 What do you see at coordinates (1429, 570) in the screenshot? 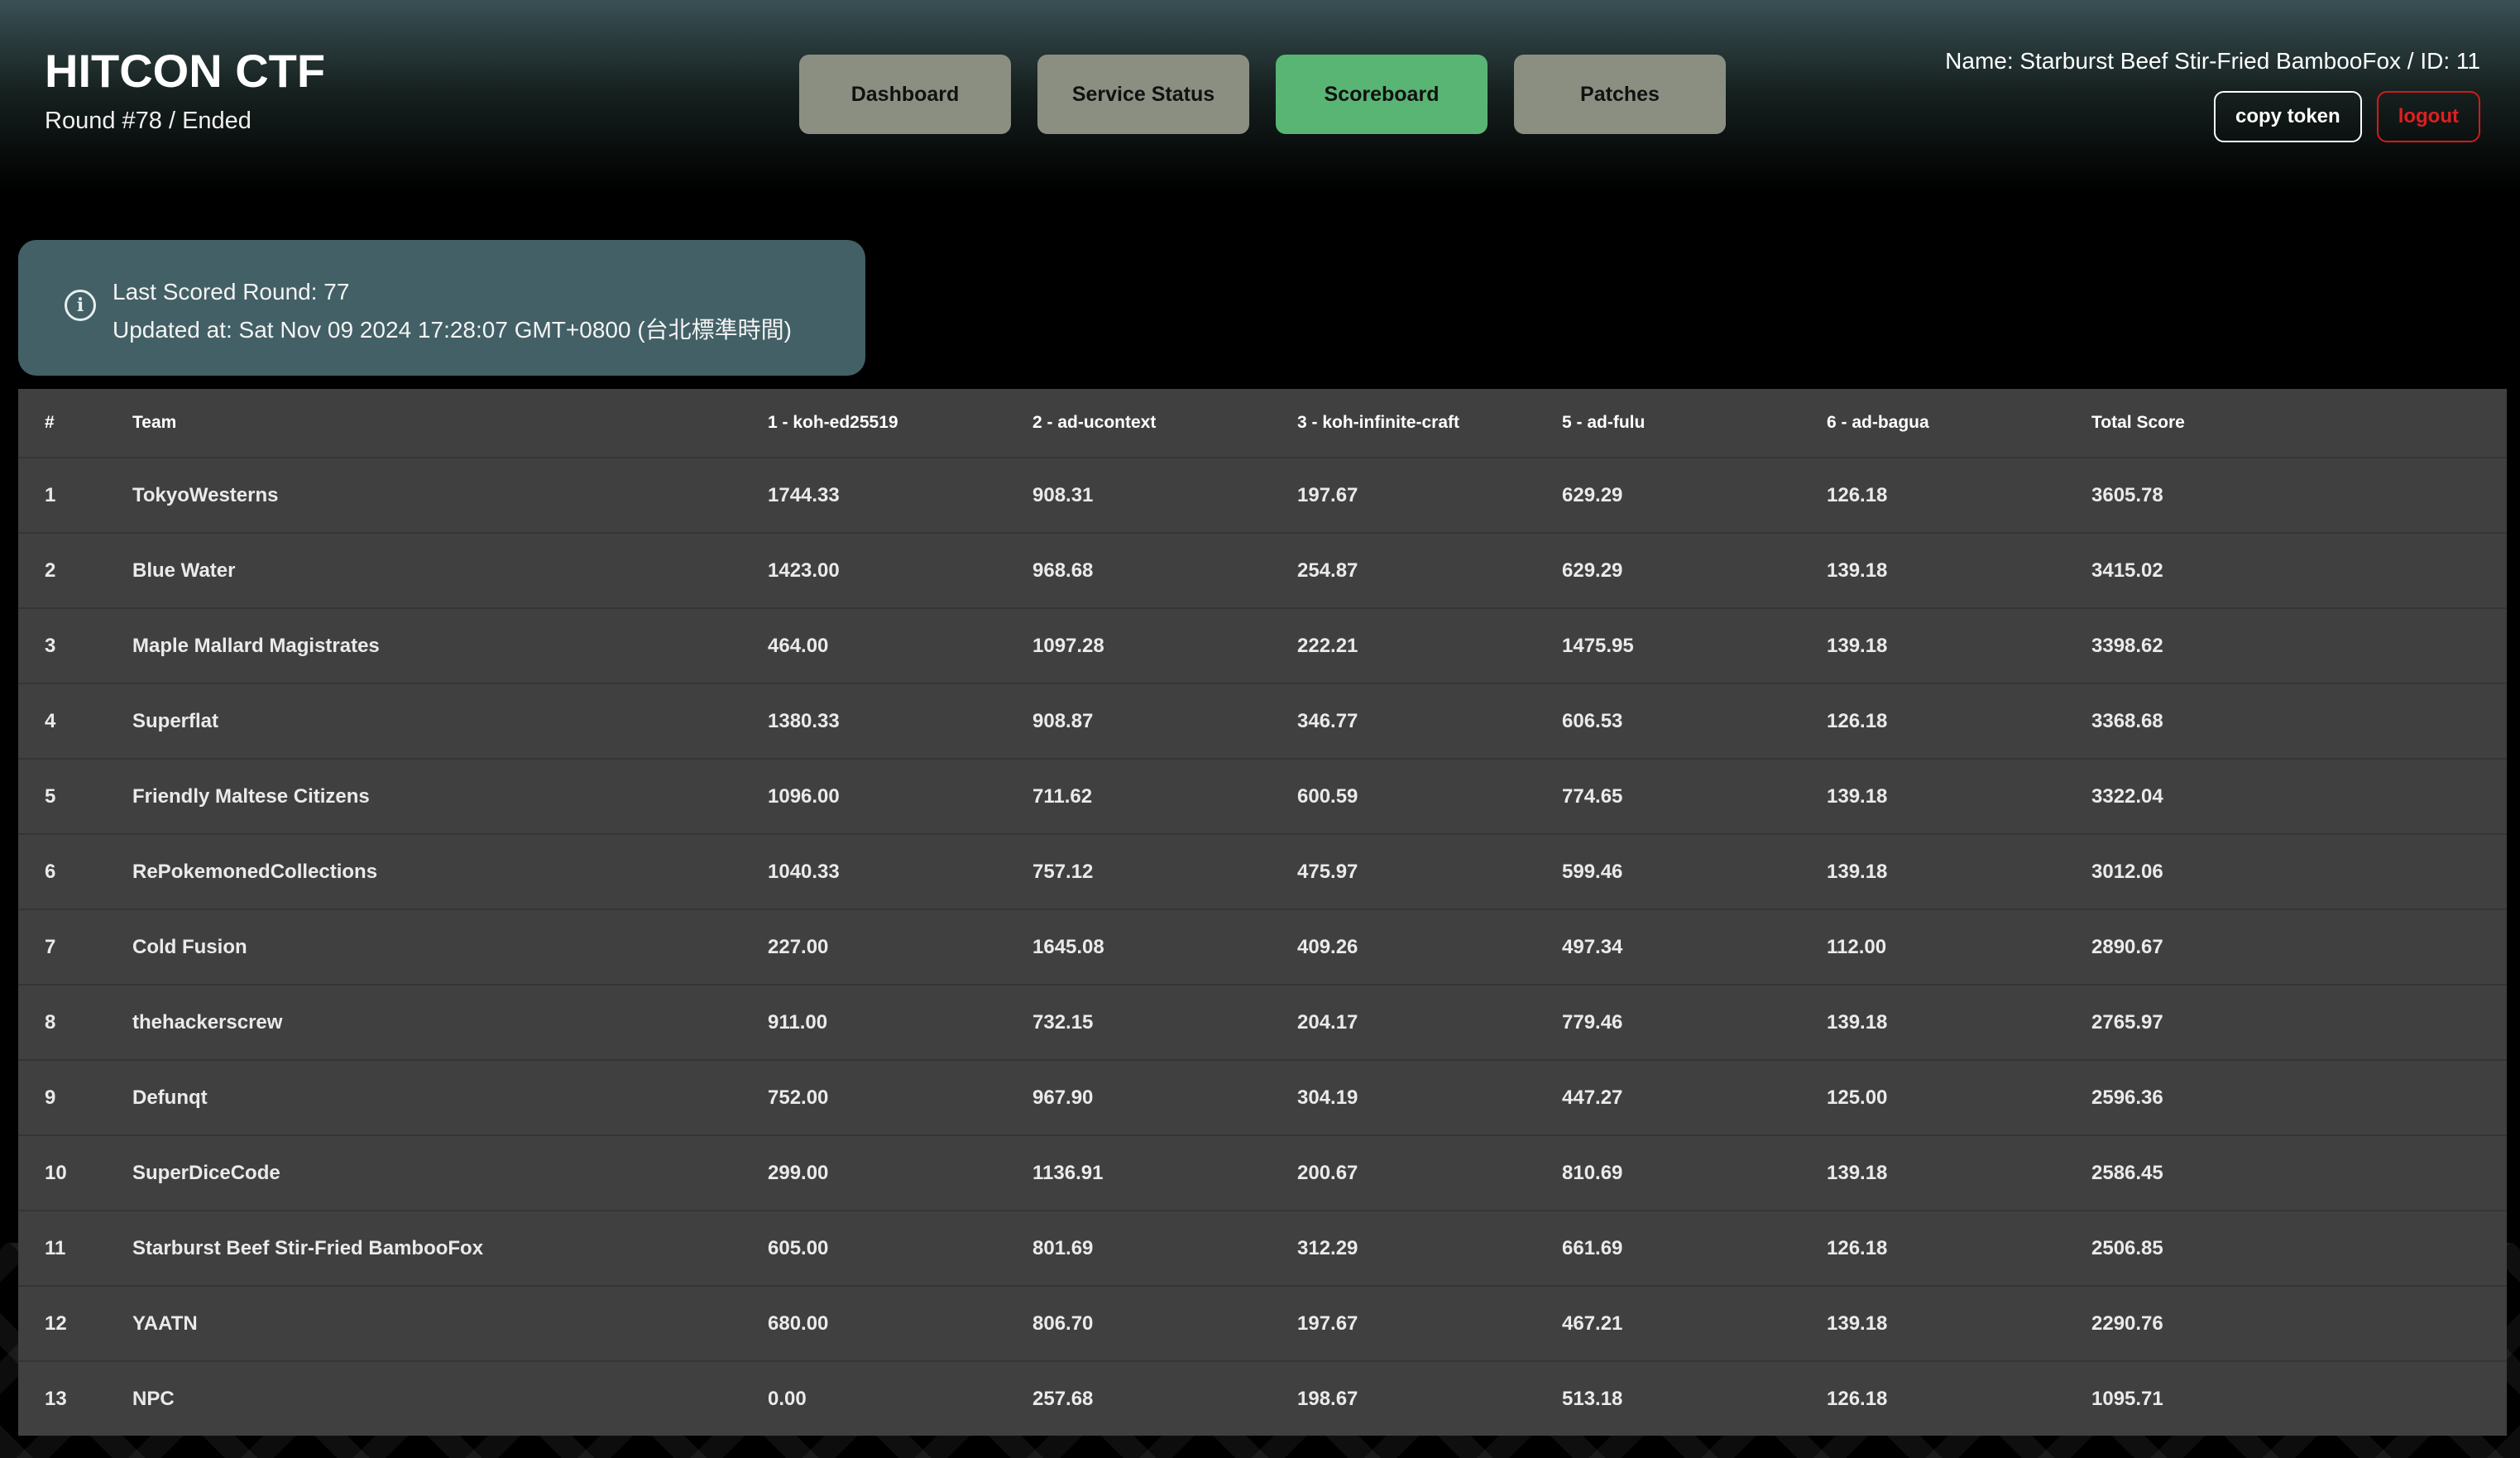
I see `score-cell: 254.87` at bounding box center [1429, 570].